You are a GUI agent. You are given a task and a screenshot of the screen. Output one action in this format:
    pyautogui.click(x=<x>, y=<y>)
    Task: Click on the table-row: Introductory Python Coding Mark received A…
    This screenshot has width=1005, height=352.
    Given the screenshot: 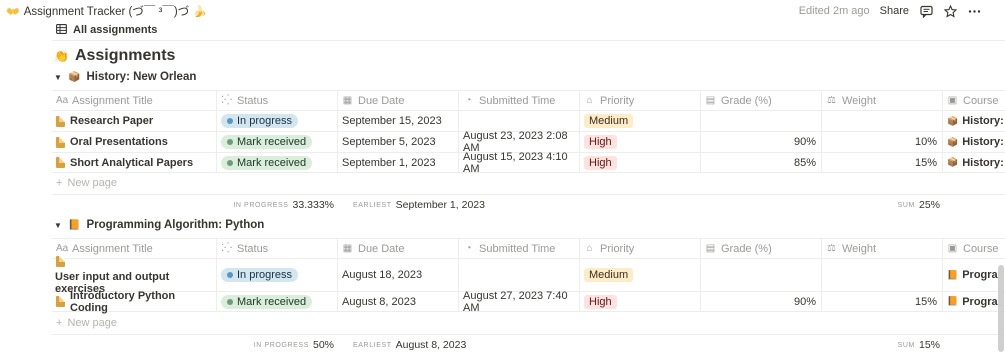 What is the action you would take?
    pyautogui.click(x=528, y=302)
    